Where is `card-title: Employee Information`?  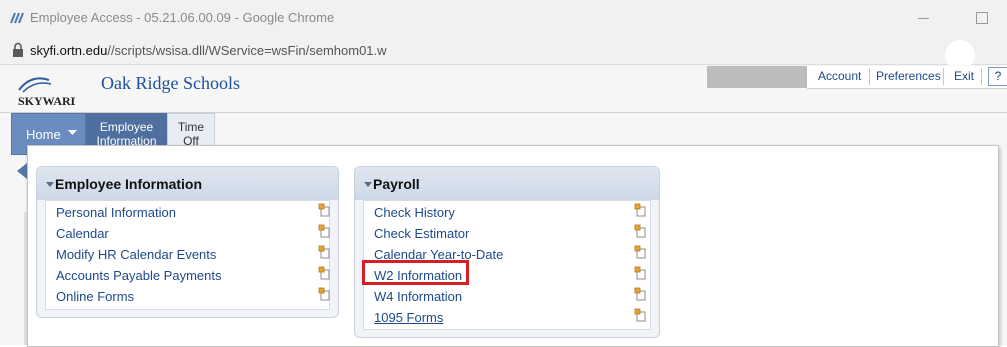 card-title: Employee Information is located at coordinates (129, 184).